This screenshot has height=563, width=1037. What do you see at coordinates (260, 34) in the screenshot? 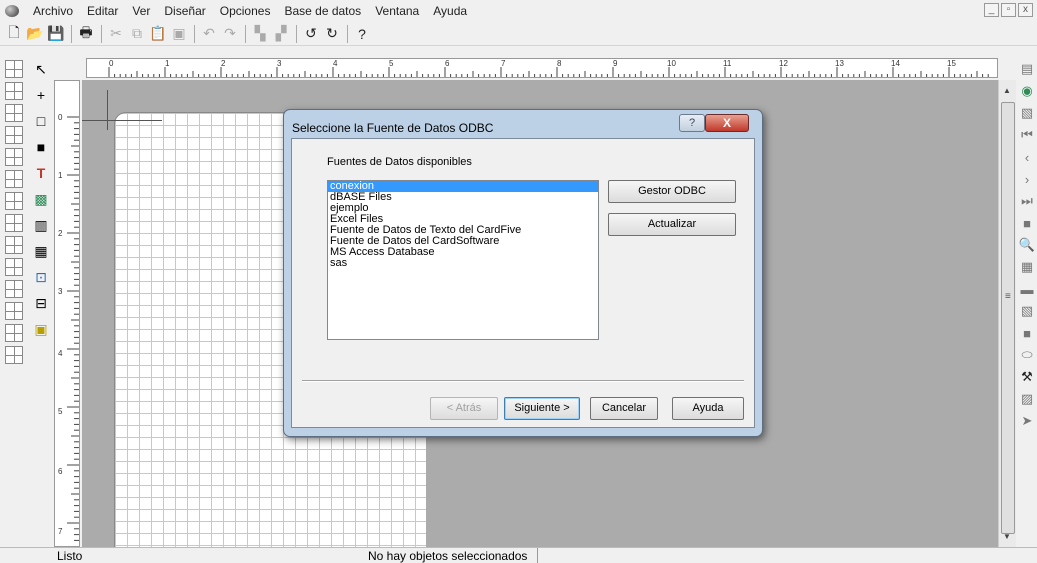
I see `bring-forward-icon: ▚` at bounding box center [260, 34].